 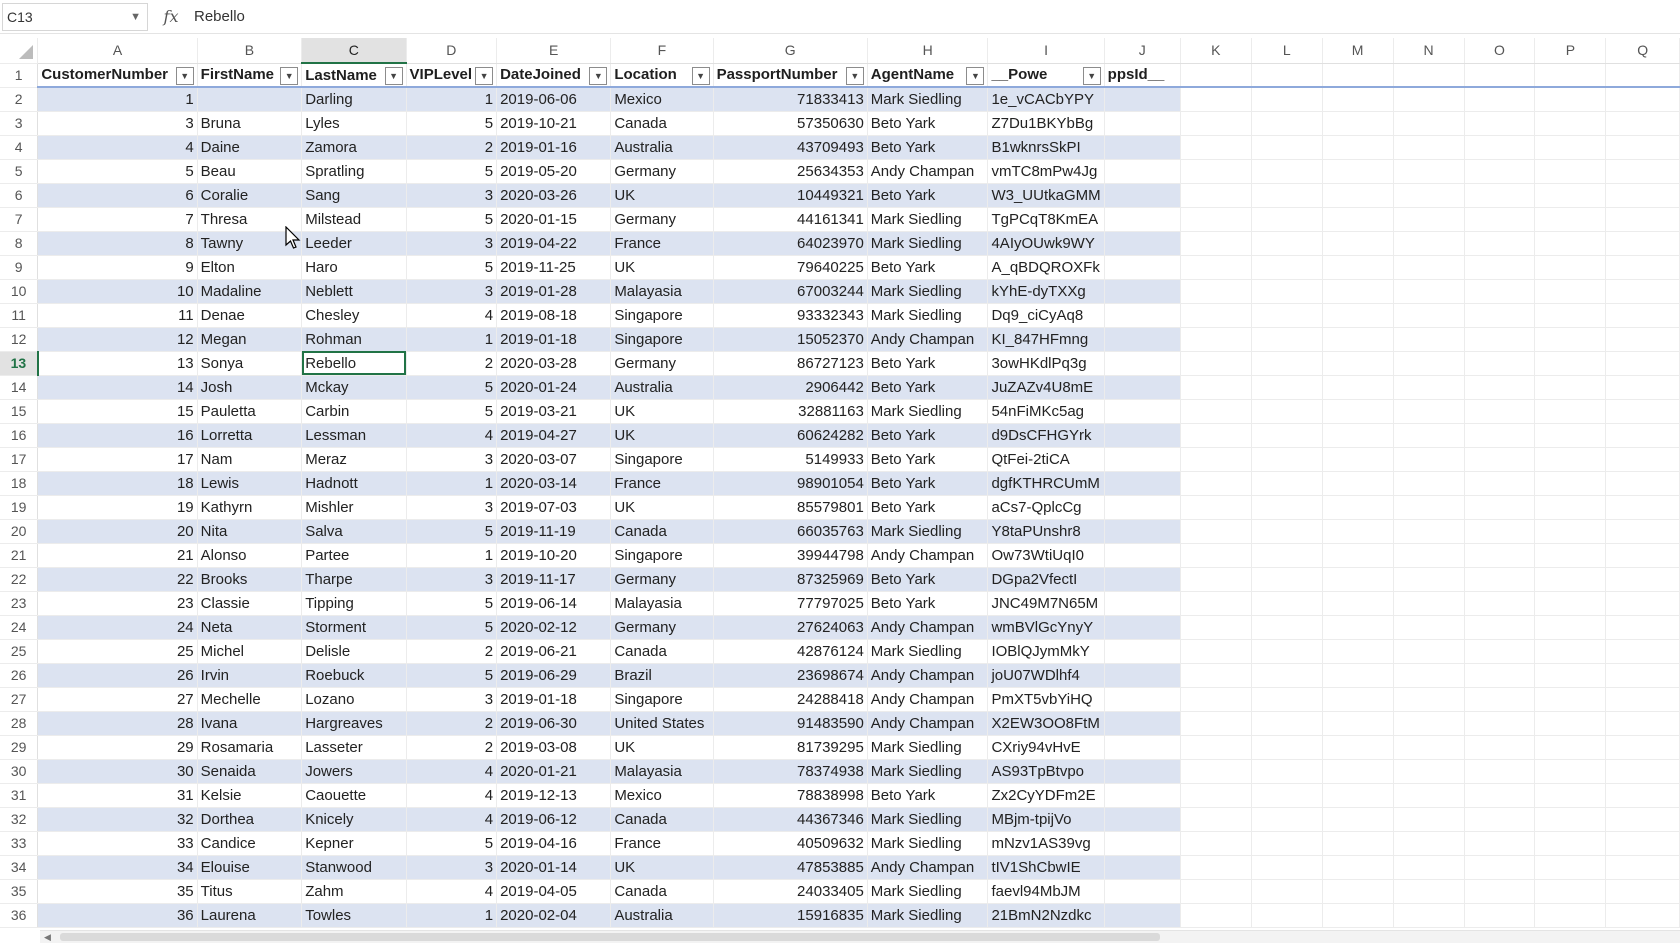 What do you see at coordinates (250, 651) in the screenshot?
I see `table-cell: Michel` at bounding box center [250, 651].